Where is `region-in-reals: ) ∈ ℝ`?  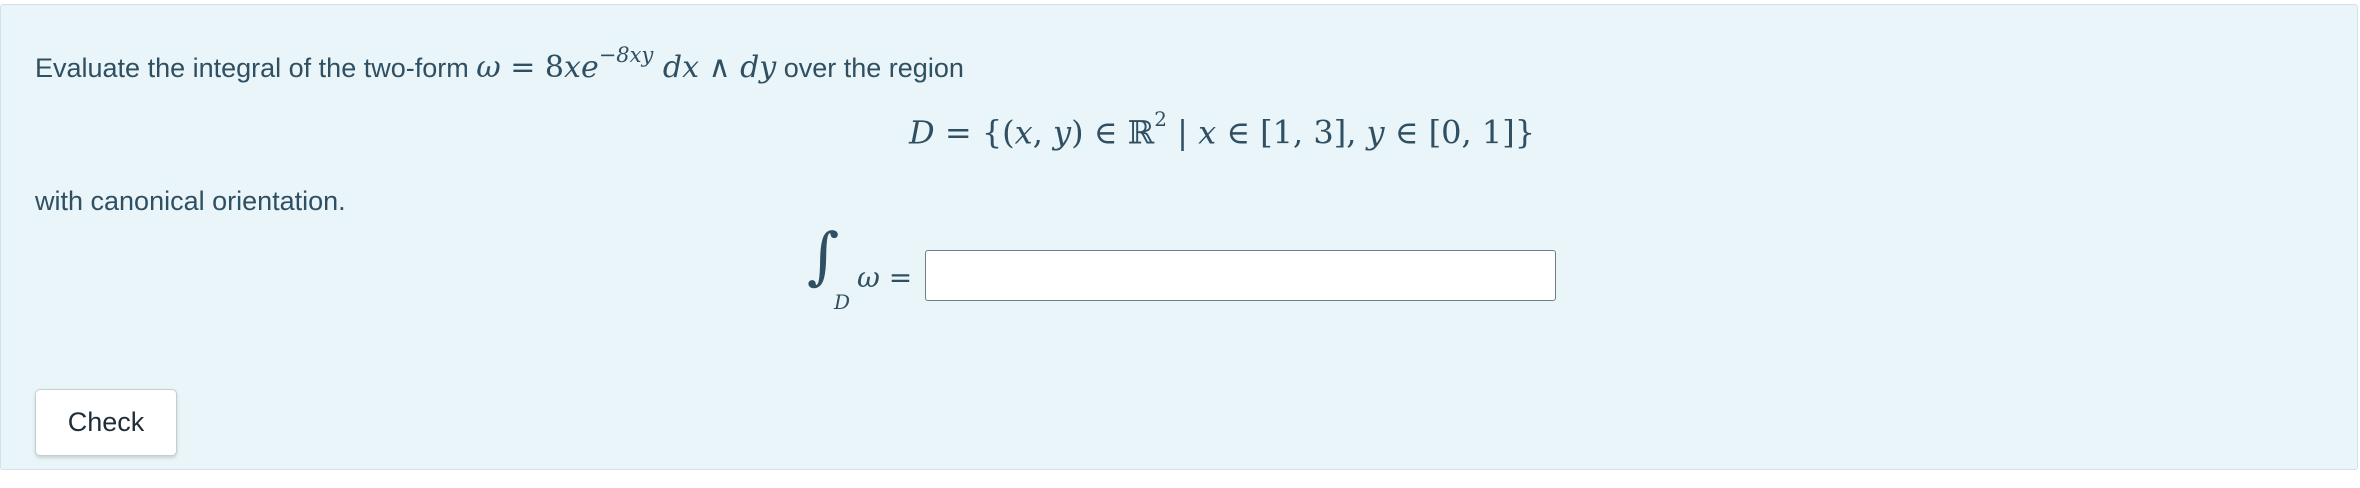
region-in-reals: ) ∈ ℝ is located at coordinates (1113, 132).